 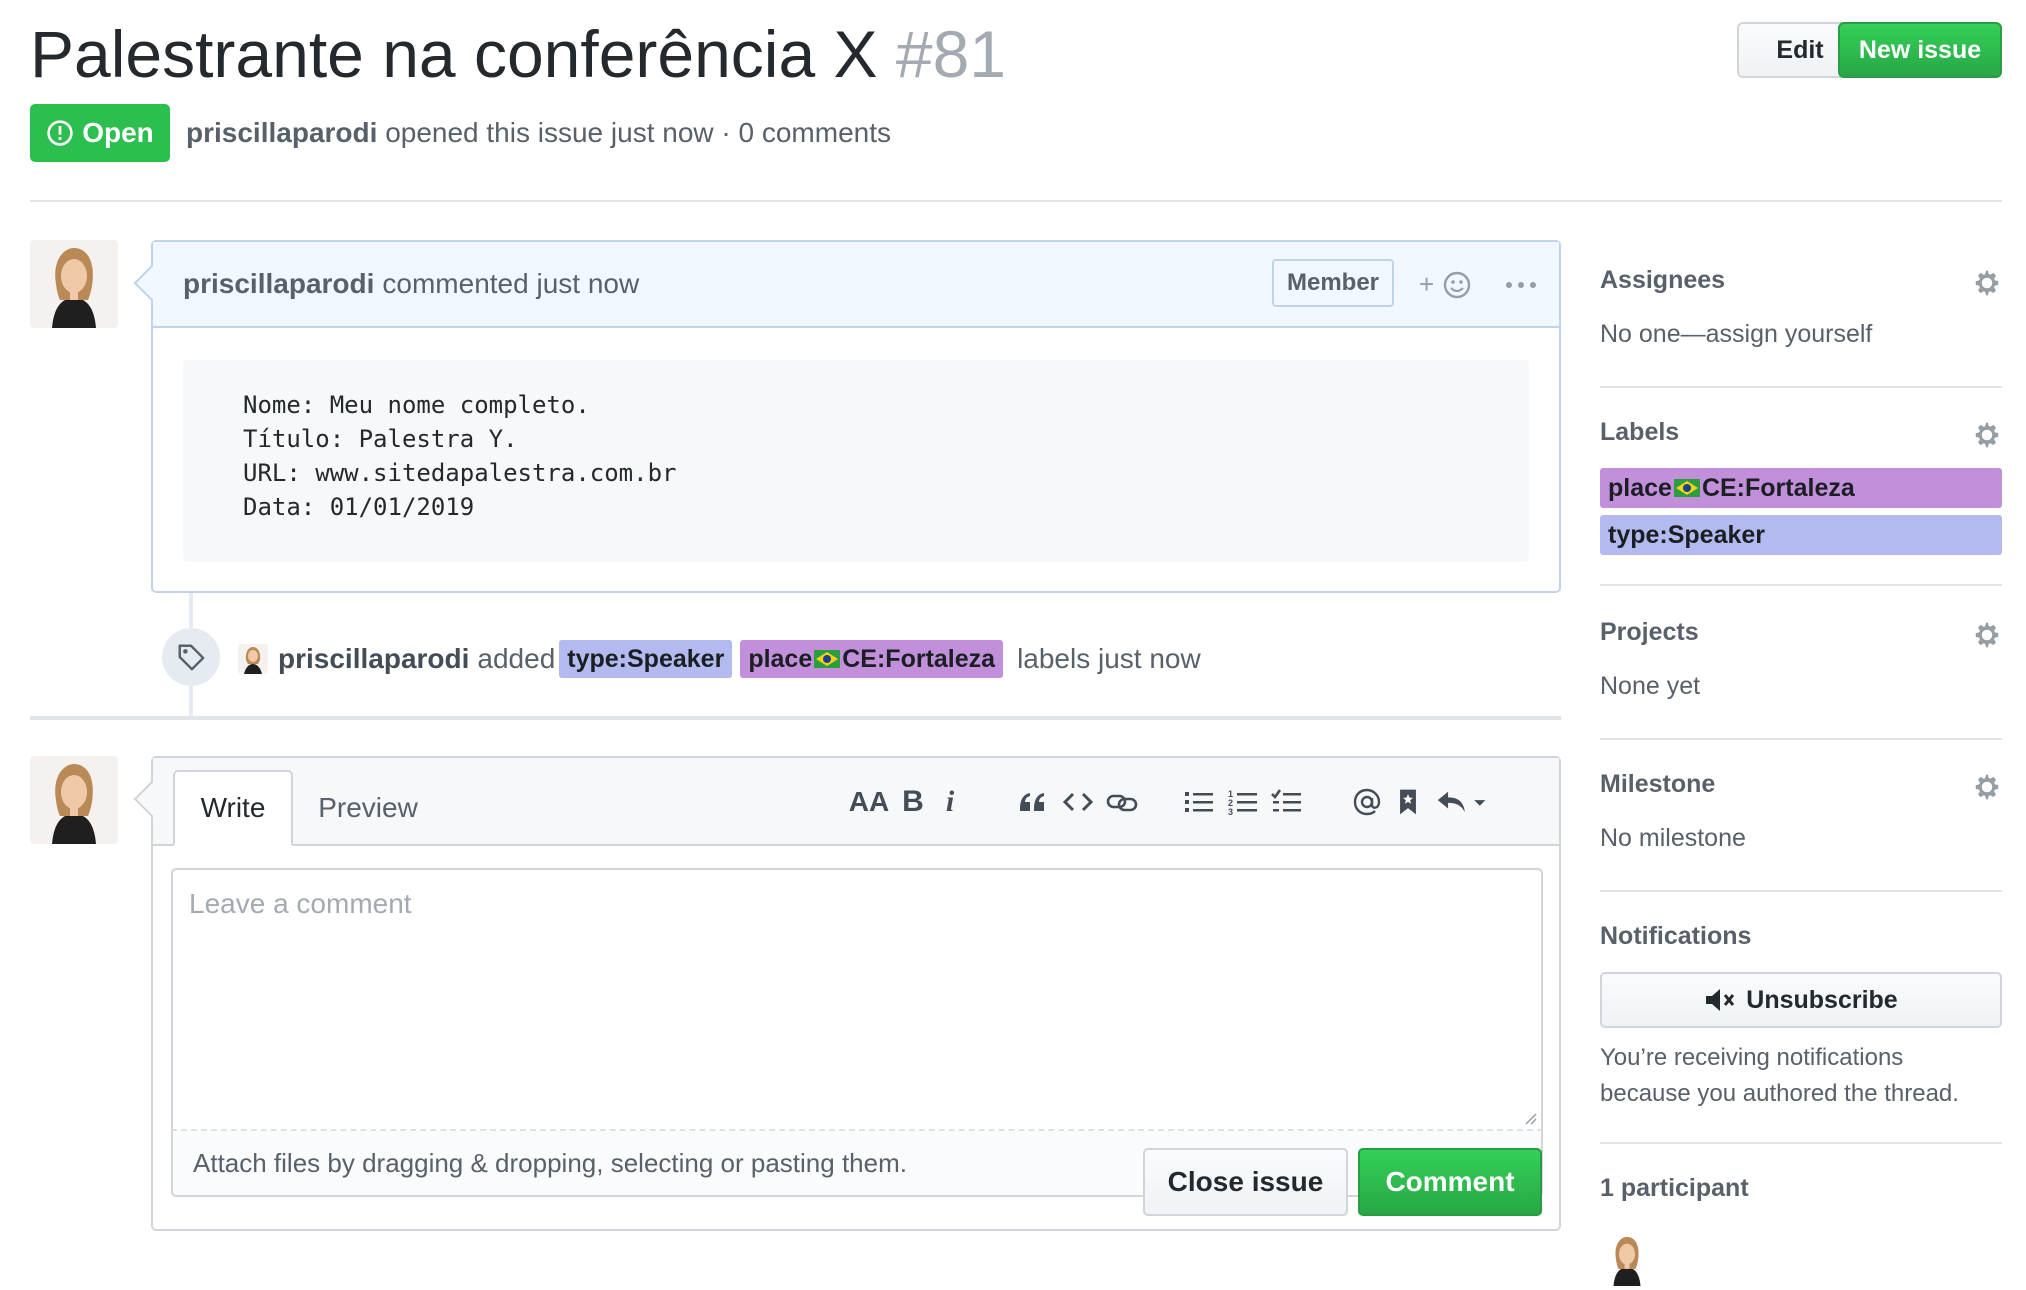 I want to click on quote-tool, so click(x=1033, y=802).